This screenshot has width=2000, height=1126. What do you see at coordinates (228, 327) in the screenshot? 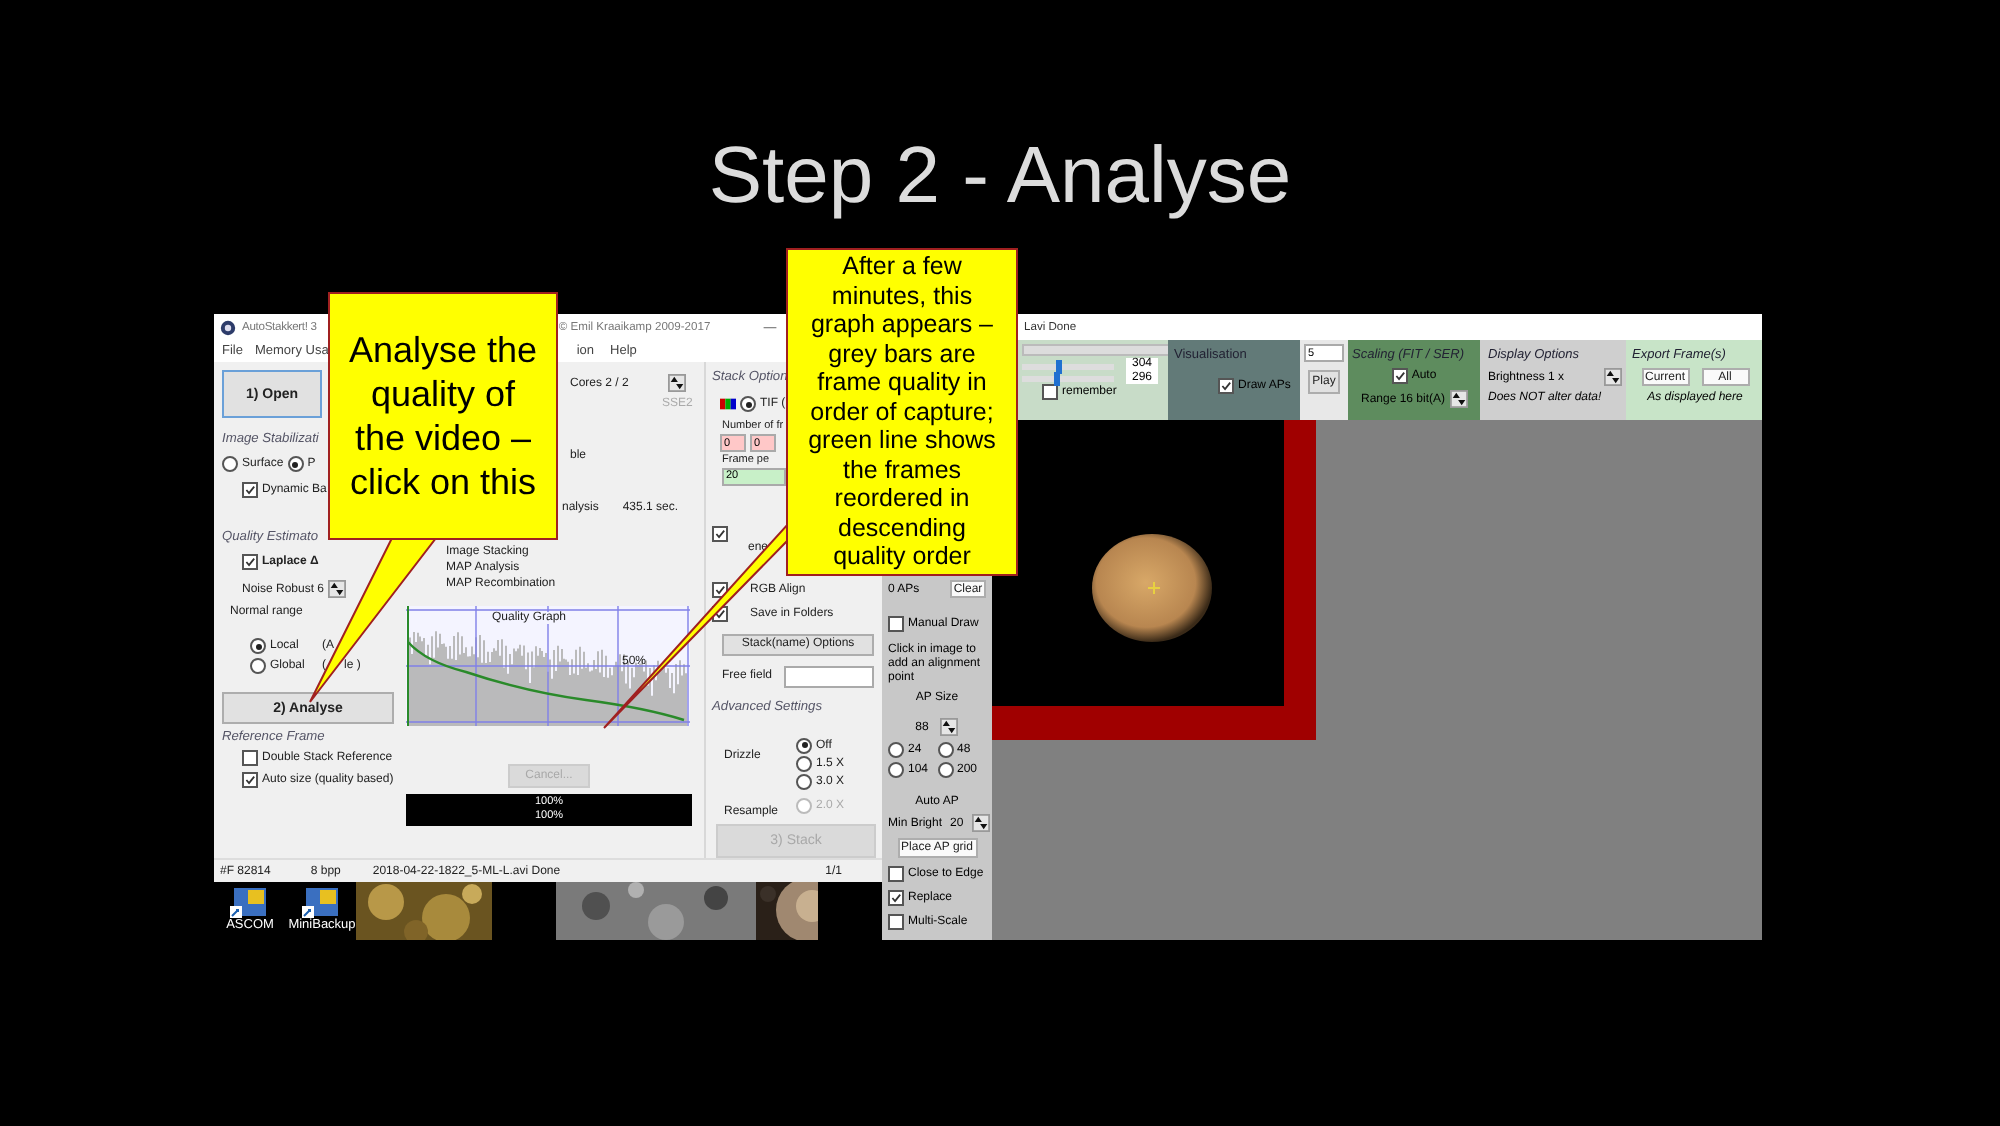
I see `app-icon` at bounding box center [228, 327].